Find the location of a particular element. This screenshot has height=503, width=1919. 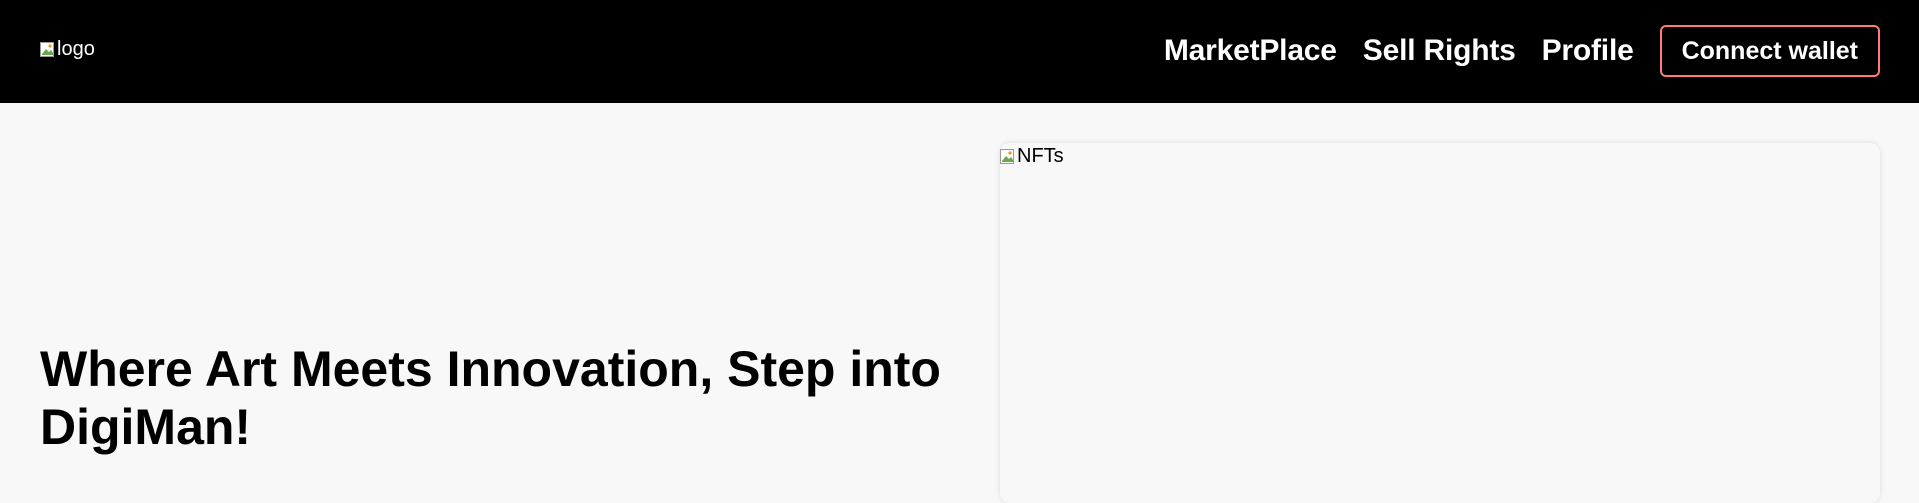

nav-link-marketplace: MarketPlace is located at coordinates (1250, 51).